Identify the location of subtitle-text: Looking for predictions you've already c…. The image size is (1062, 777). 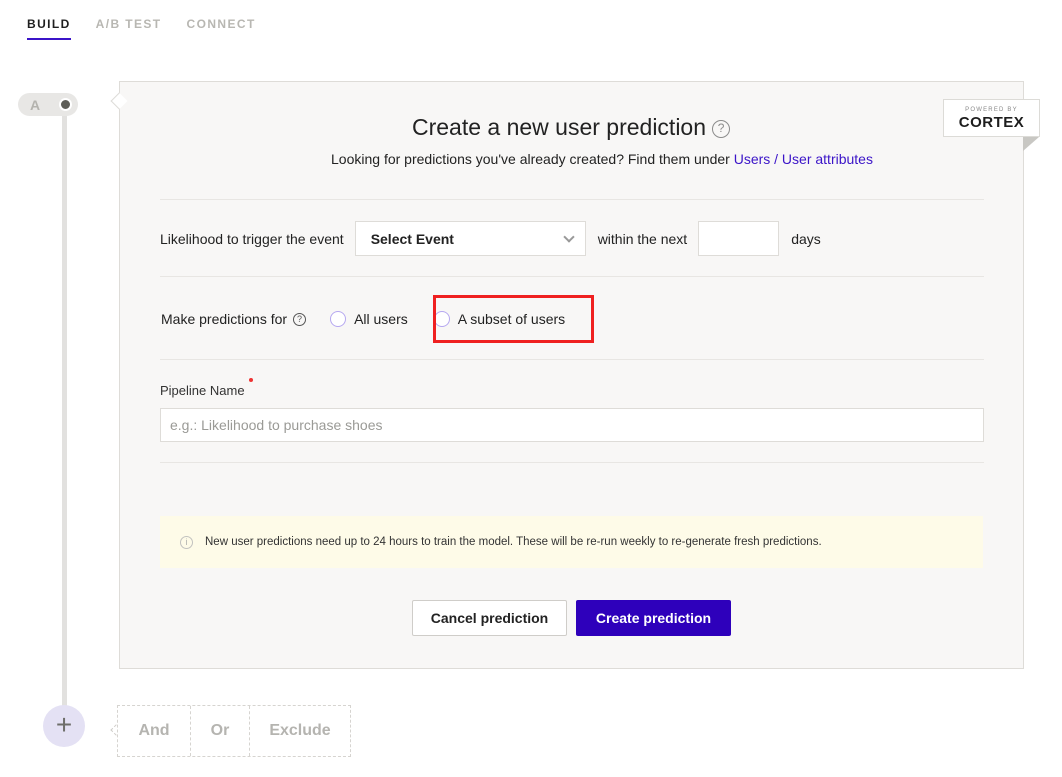
(532, 159).